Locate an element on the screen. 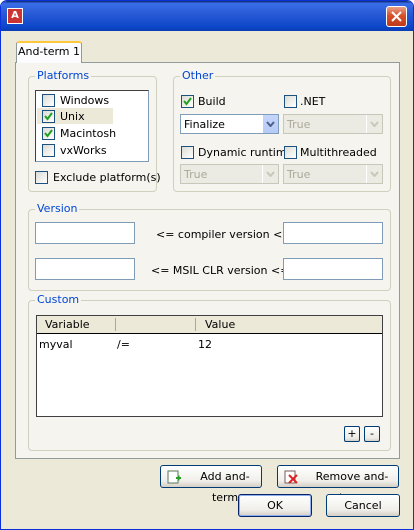 This screenshot has height=530, width=414. dotnet-value: True is located at coordinates (299, 124).